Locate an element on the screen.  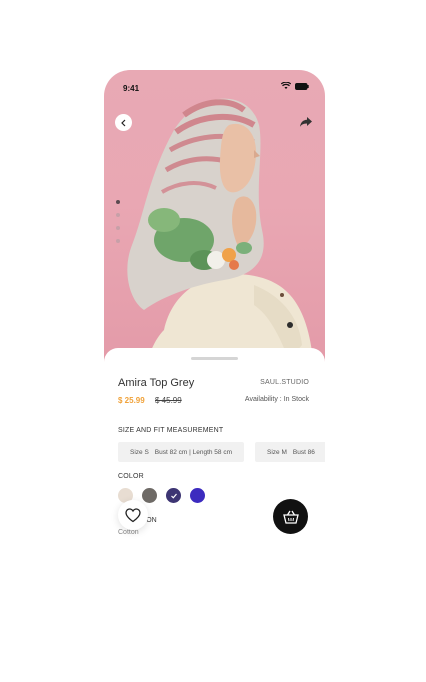
color-section-label: COLOR is located at coordinates (131, 476).